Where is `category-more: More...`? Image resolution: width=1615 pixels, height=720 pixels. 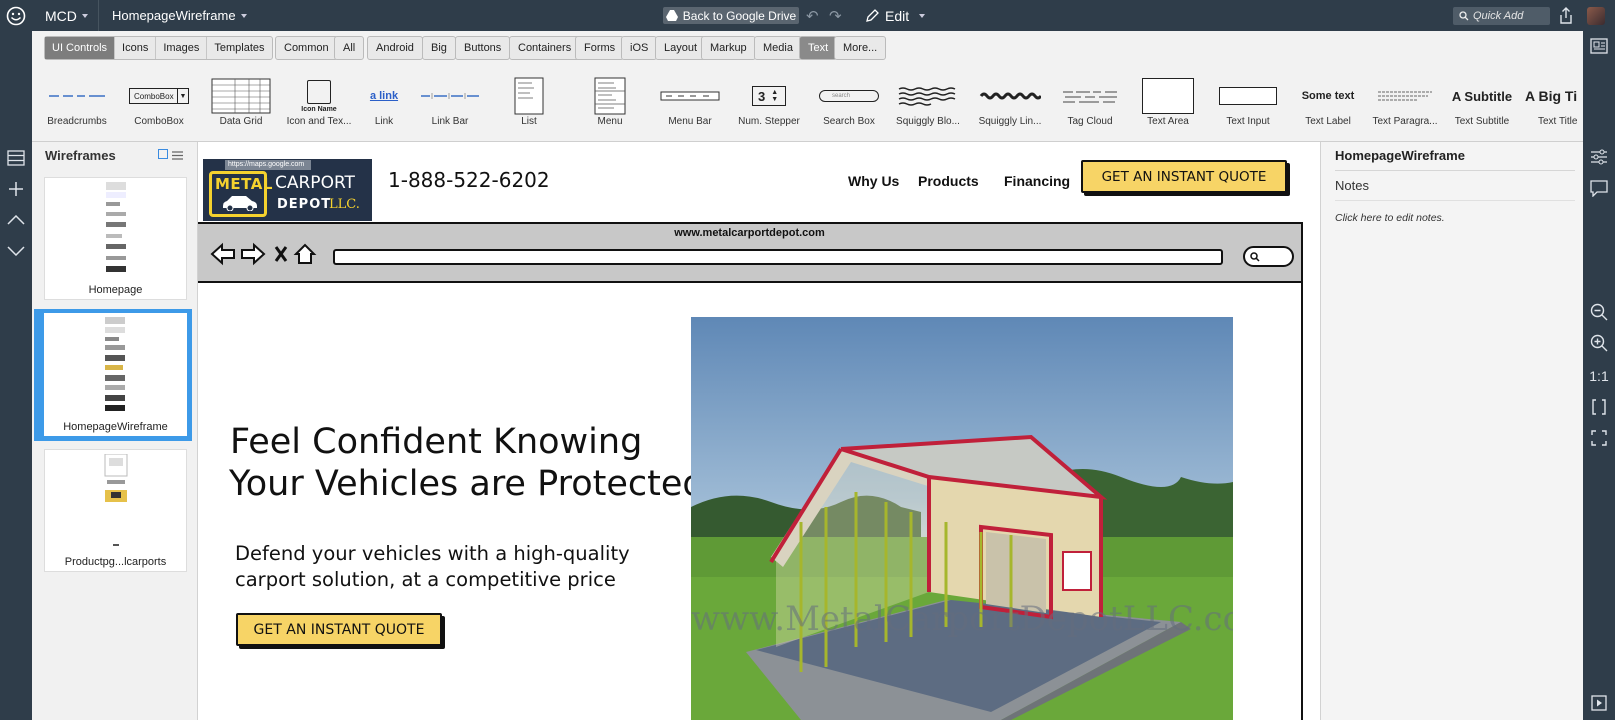 category-more: More... is located at coordinates (860, 48).